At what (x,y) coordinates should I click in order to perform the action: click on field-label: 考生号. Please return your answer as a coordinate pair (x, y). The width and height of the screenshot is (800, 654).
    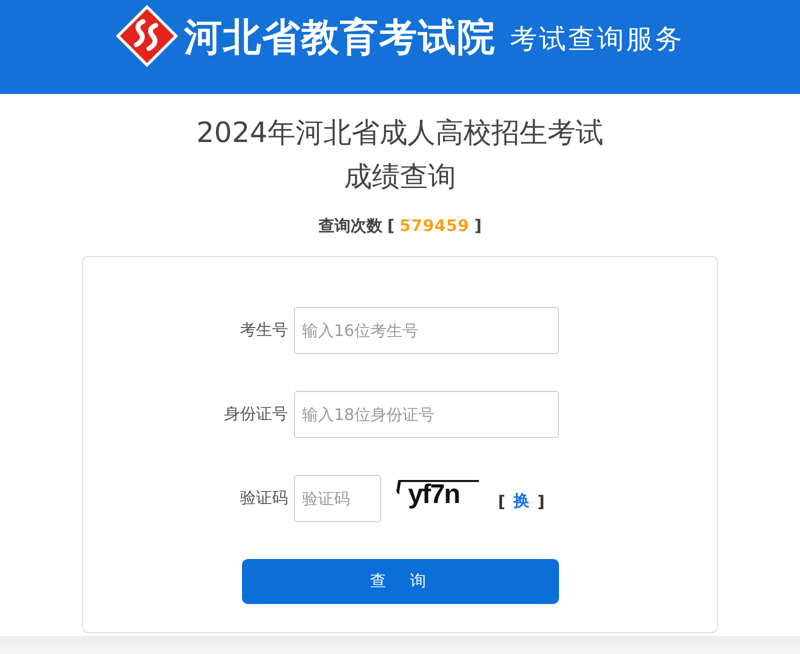
    Looking at the image, I should click on (263, 330).